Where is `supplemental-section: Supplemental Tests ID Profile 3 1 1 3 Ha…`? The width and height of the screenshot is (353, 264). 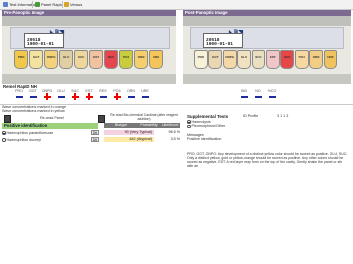
supplemental-section: Supplemental Tests ID Profile 3 1 1 3 Ha… is located at coordinates (267, 141).